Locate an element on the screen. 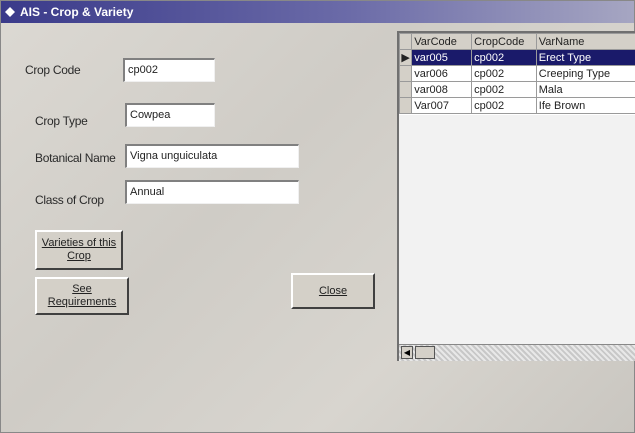 The height and width of the screenshot is (433, 635). close-button-label: Close is located at coordinates (333, 290).